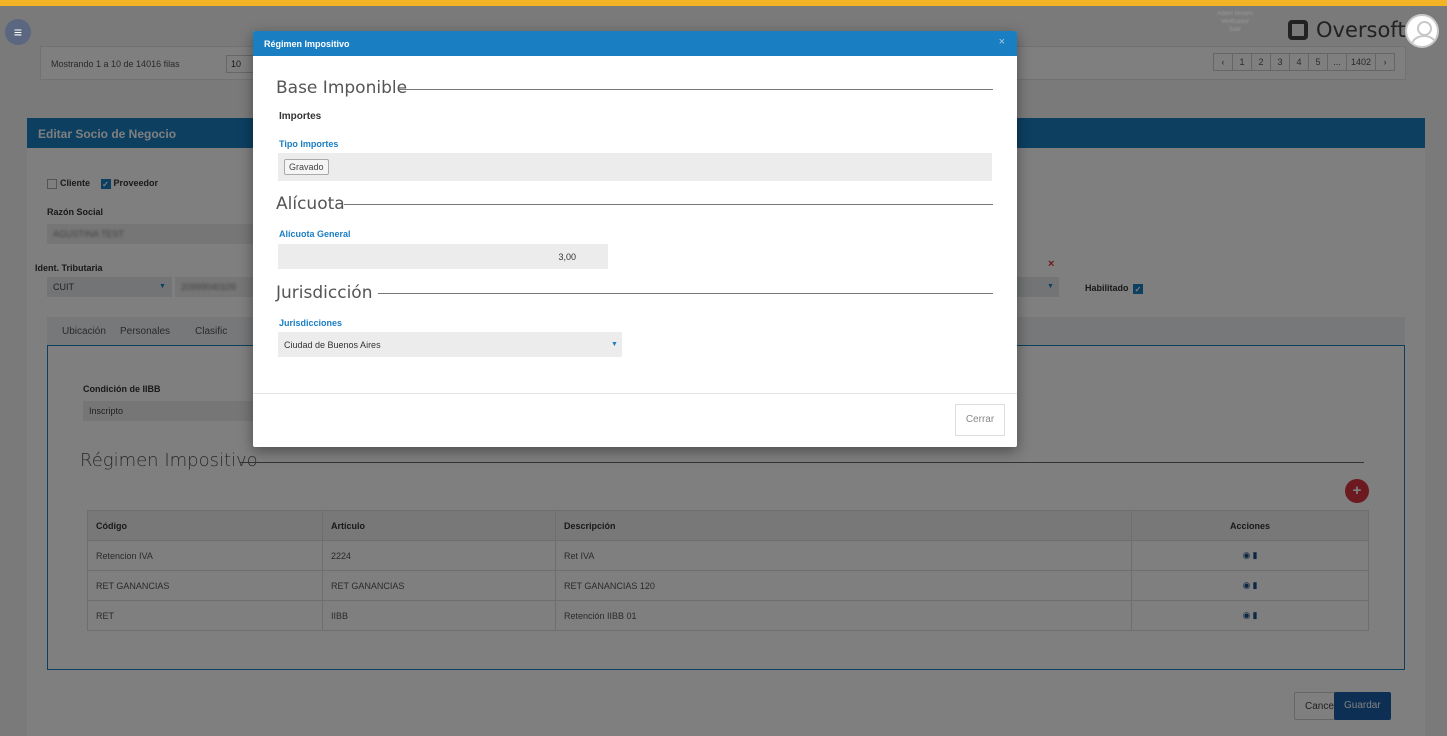  I want to click on close-button: Cerrar, so click(980, 420).